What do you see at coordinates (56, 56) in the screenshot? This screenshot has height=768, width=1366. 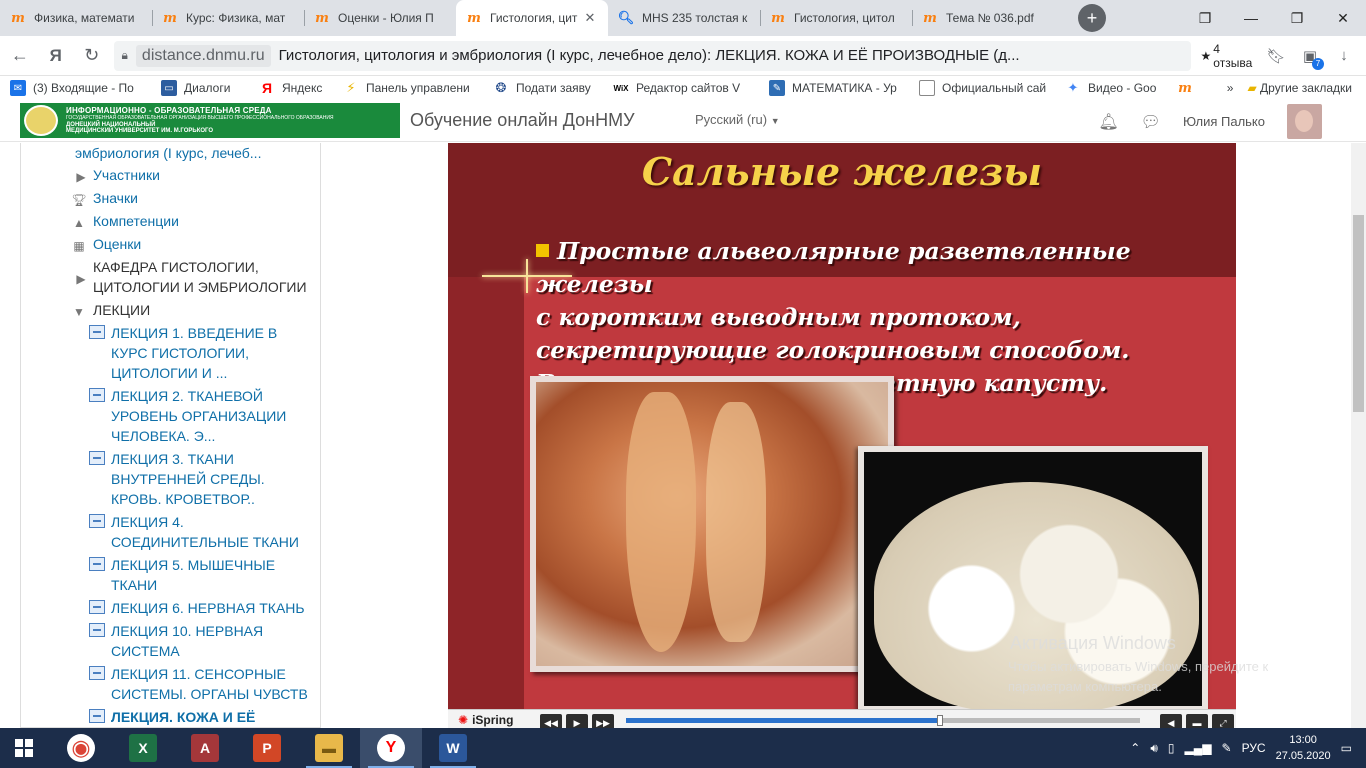 I see `yandex-icon: Я` at bounding box center [56, 56].